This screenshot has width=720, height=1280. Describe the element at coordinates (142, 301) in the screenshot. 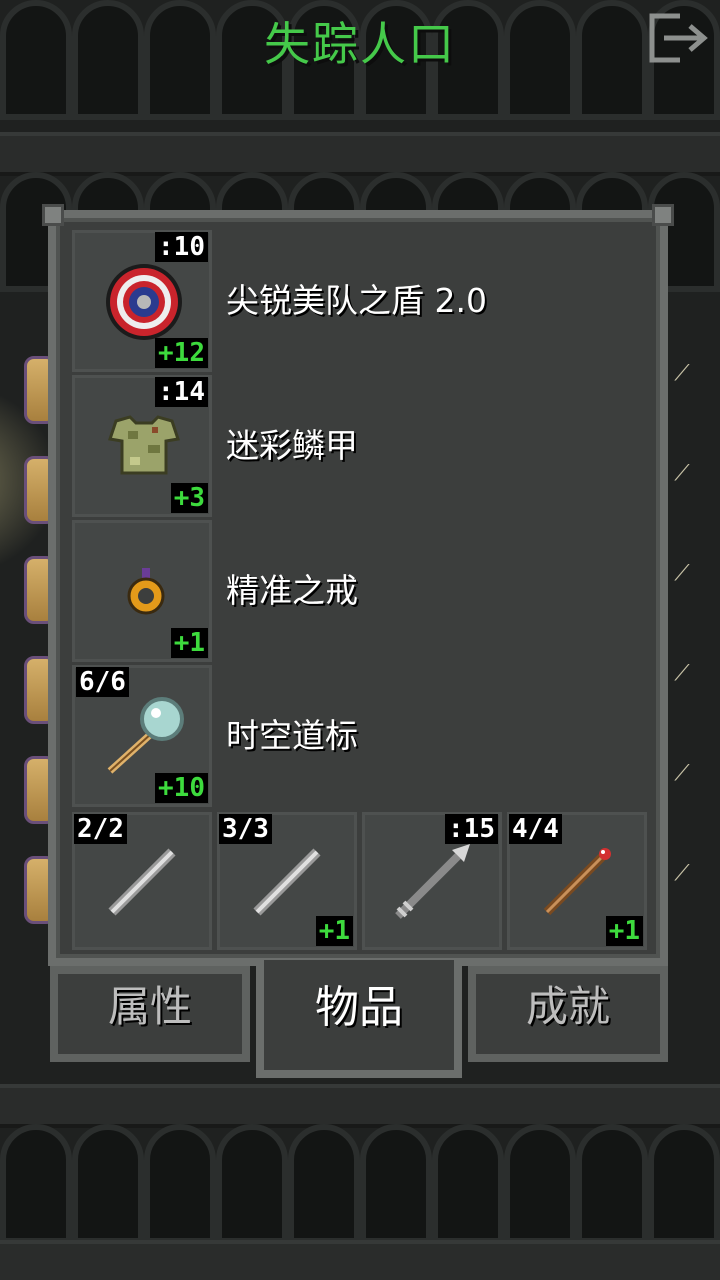

I see `item-slot: :10 +12` at that location.